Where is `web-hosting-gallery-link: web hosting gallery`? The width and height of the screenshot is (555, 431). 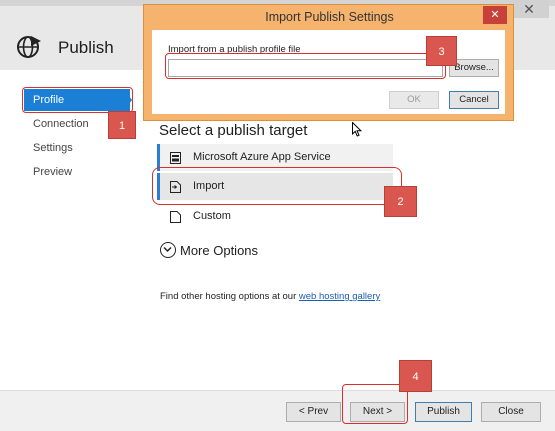
web-hosting-gallery-link: web hosting gallery is located at coordinates (339, 296).